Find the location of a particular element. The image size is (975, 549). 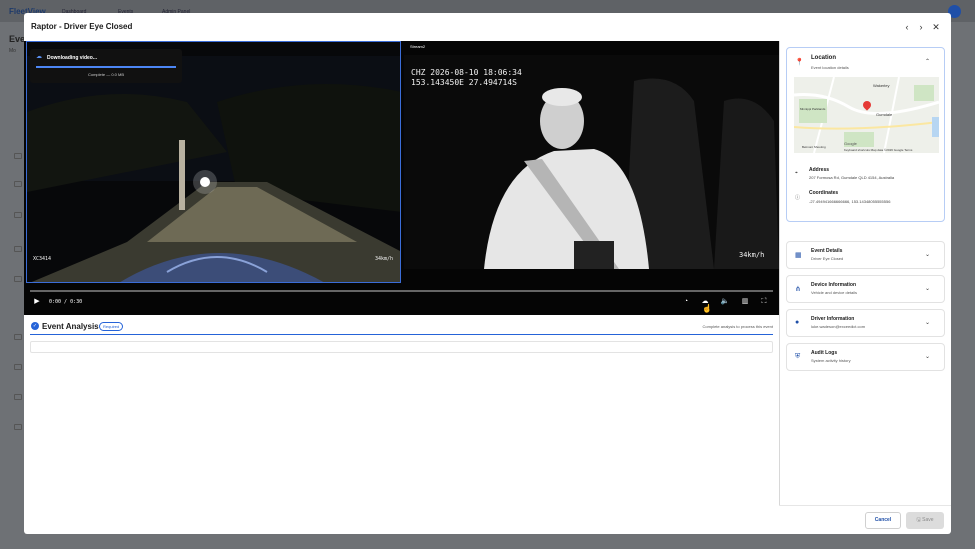

cancel-button: Cancel is located at coordinates (883, 520).